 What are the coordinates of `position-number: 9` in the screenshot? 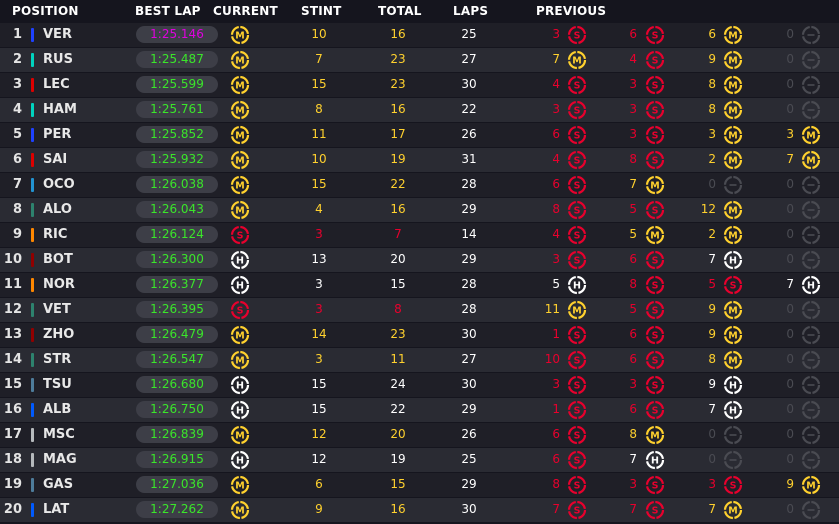 It's located at (17, 234).